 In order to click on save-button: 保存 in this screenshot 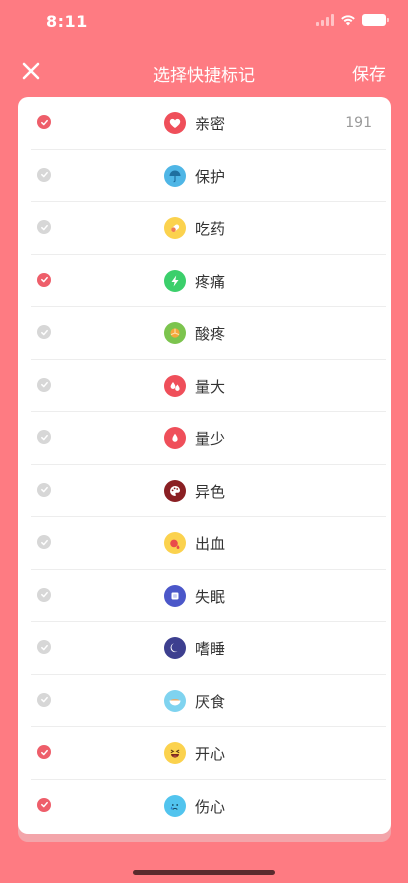, I will do `click(369, 72)`.